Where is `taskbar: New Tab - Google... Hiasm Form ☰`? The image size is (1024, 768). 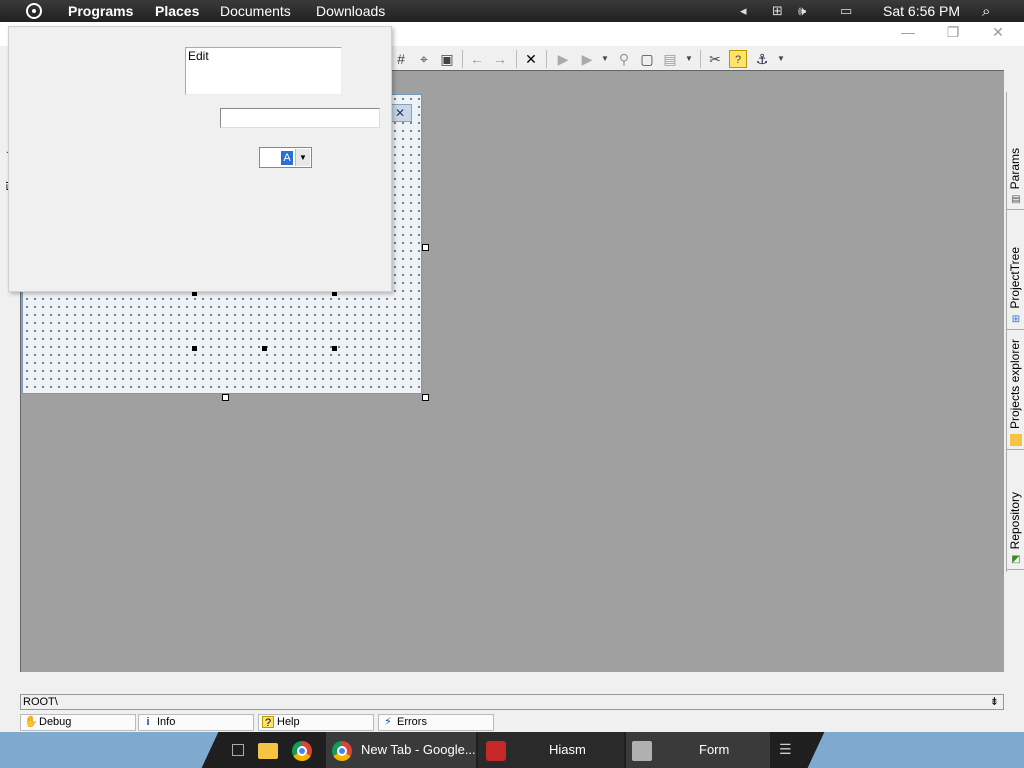
taskbar: New Tab - Google... Hiasm Form ☰ is located at coordinates (512, 750).